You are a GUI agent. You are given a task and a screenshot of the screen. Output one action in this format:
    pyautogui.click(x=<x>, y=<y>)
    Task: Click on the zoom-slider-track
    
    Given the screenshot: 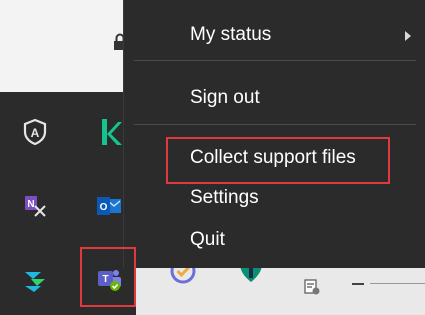 What is the action you would take?
    pyautogui.click(x=397, y=283)
    